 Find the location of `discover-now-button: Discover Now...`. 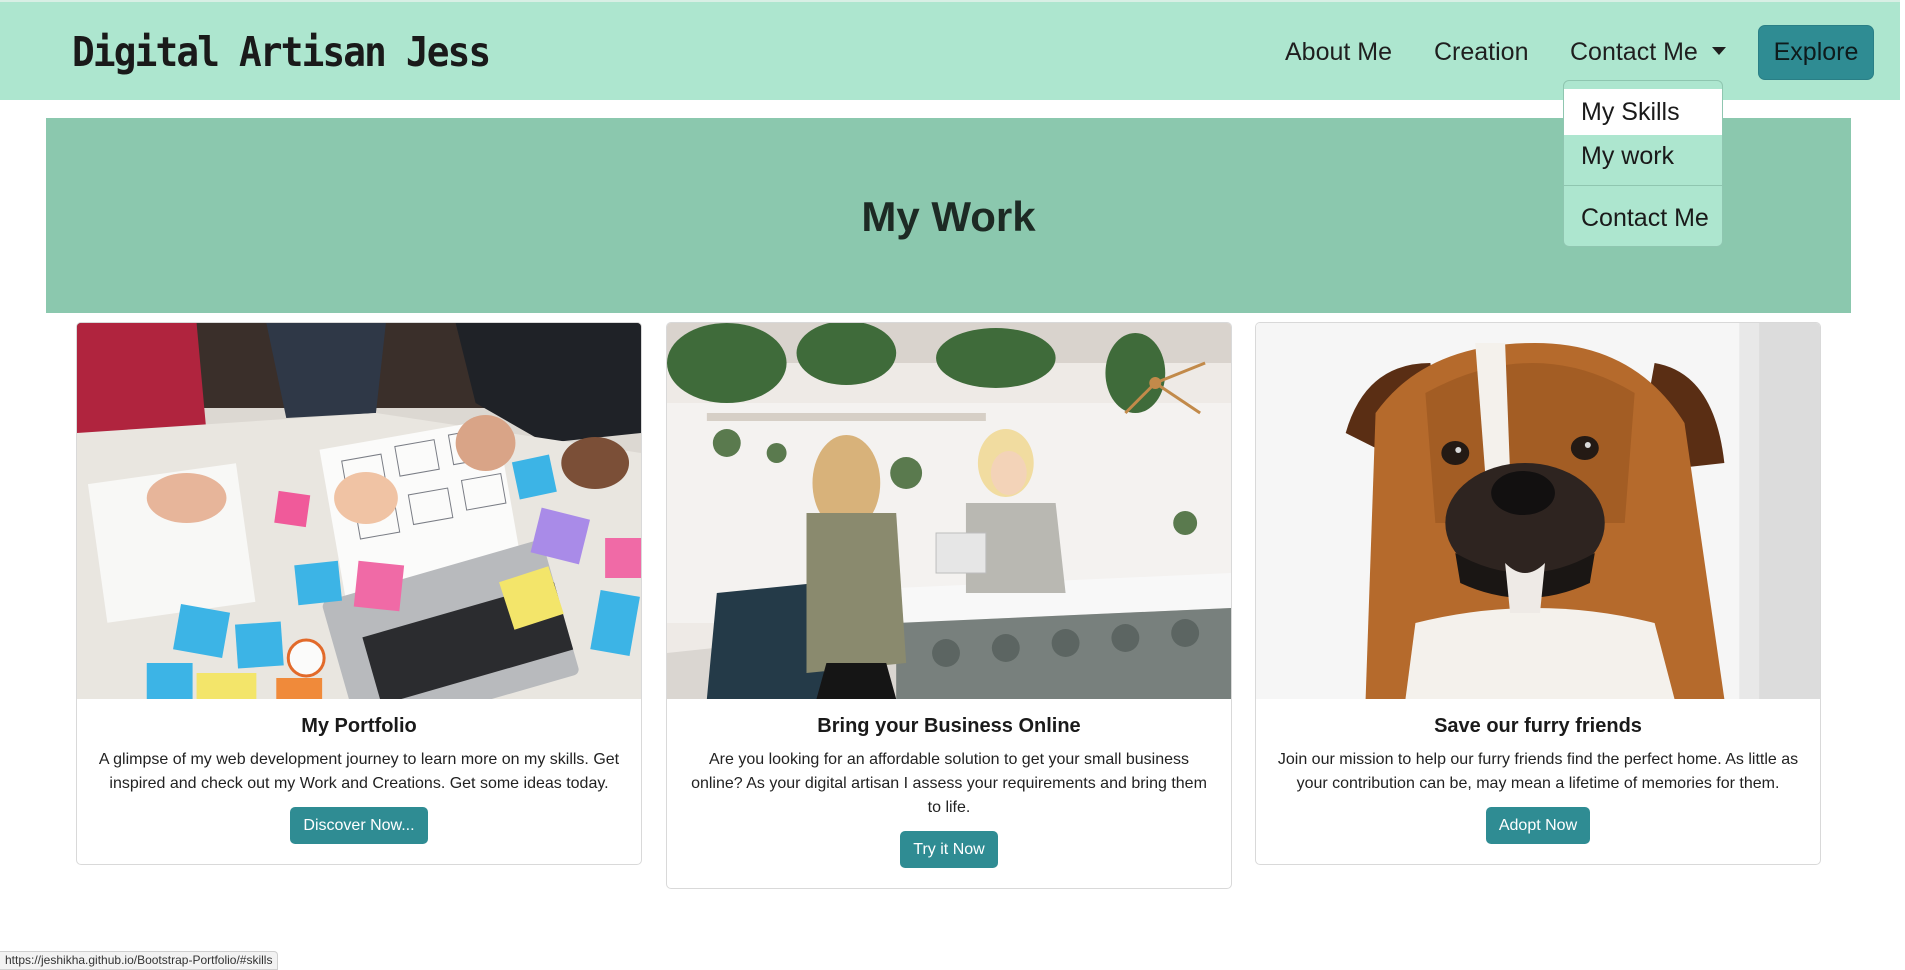

discover-now-button: Discover Now... is located at coordinates (359, 825).